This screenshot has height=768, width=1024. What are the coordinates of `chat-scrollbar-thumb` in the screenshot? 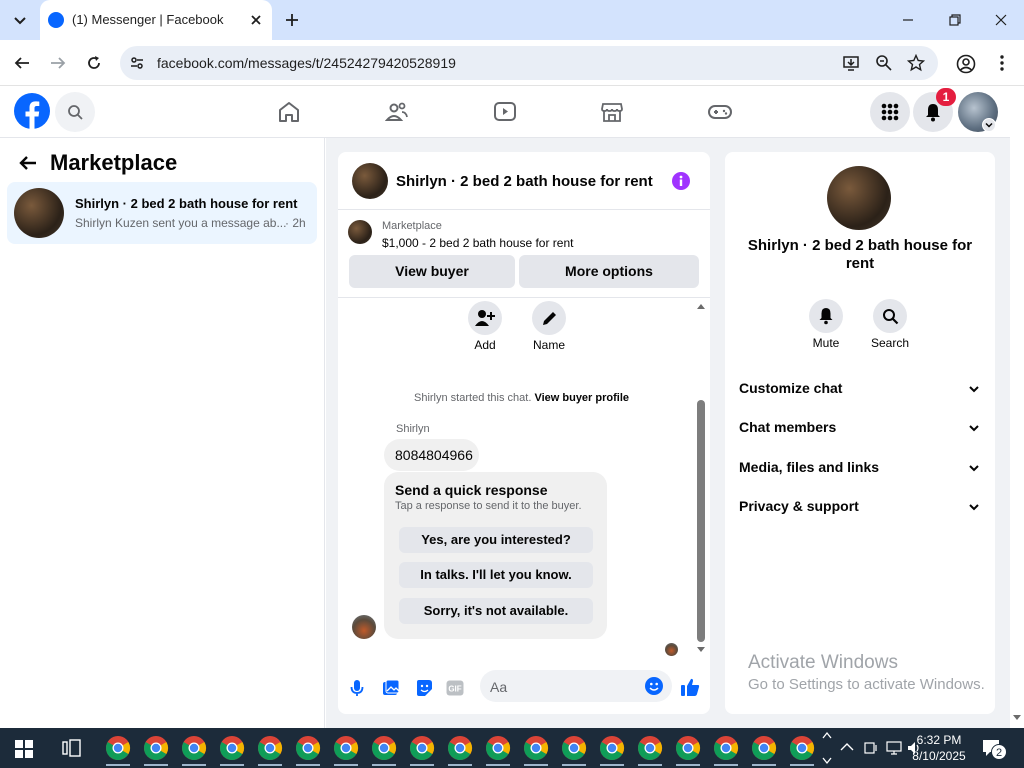 It's located at (701, 521).